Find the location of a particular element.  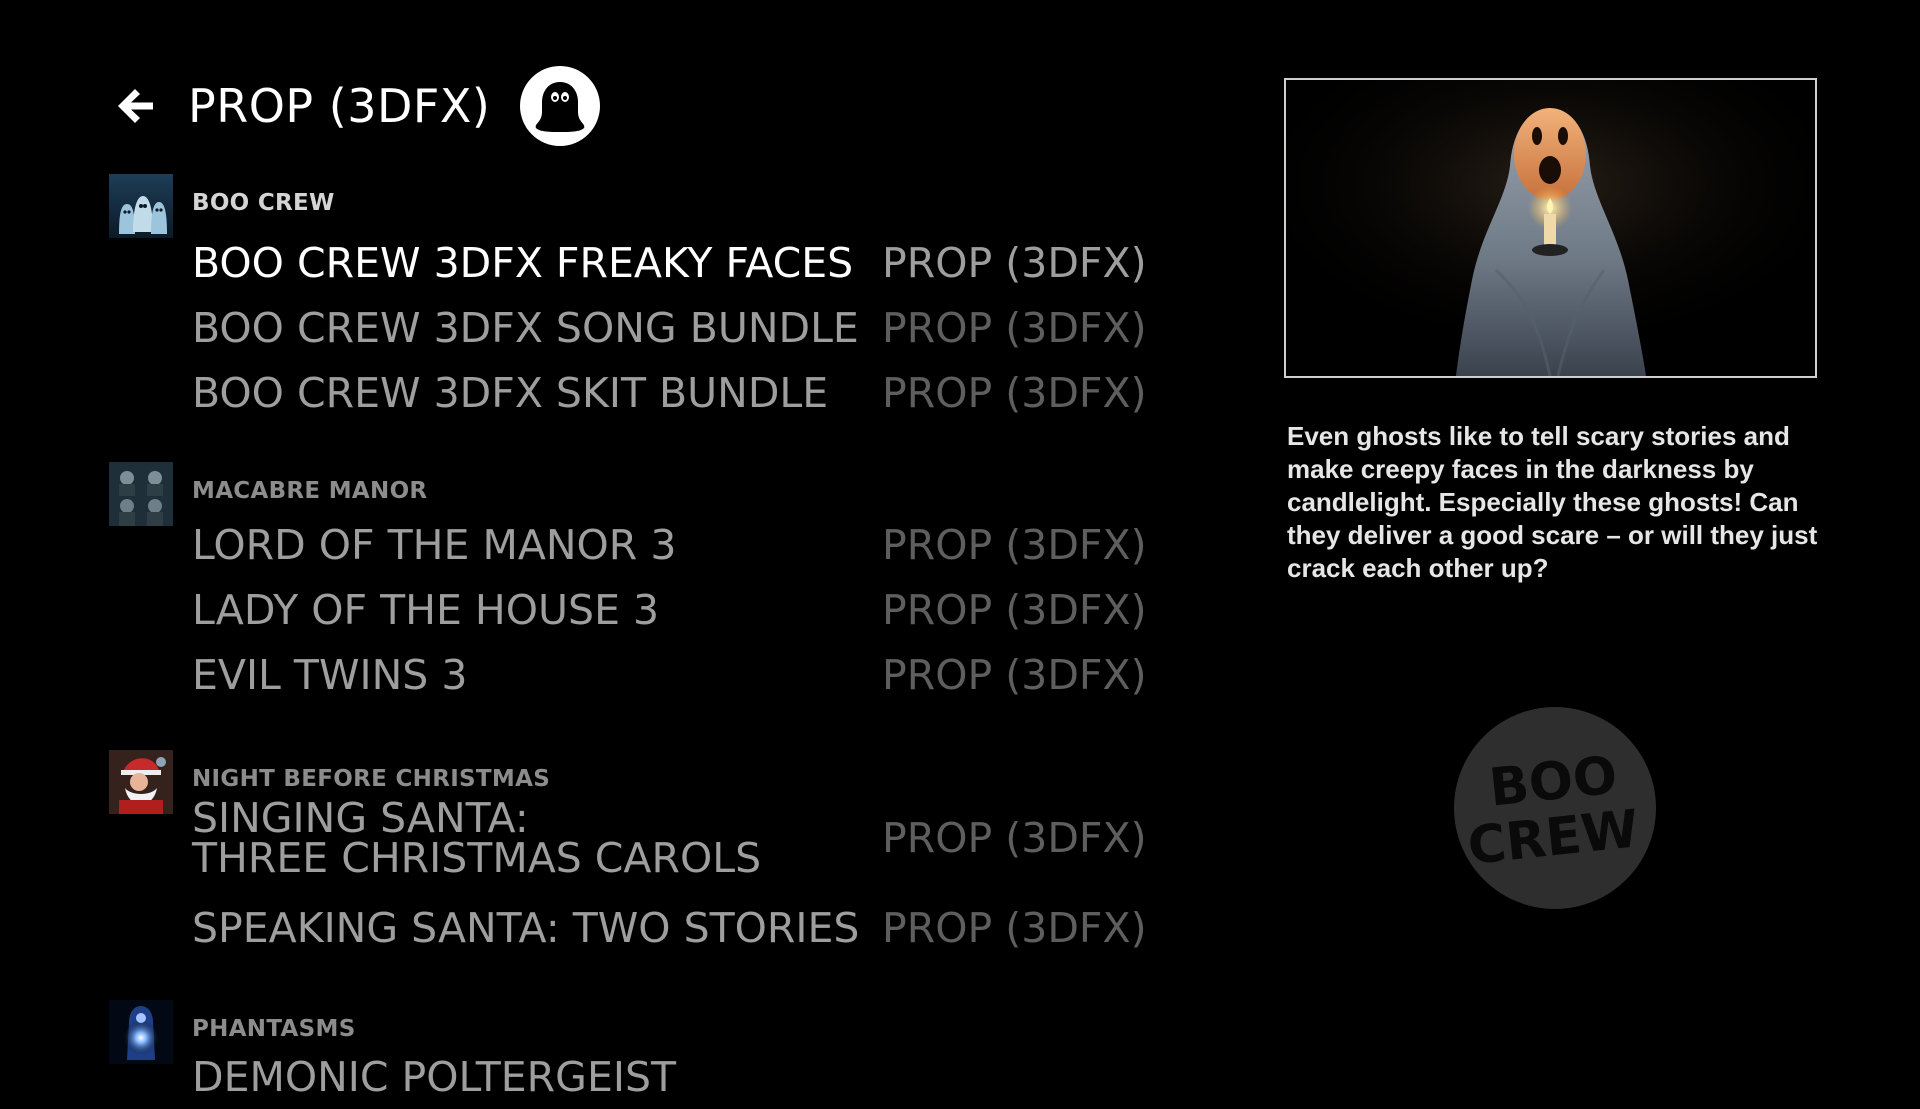

boo-crew-logo: BOO CREW is located at coordinates (1555, 808).